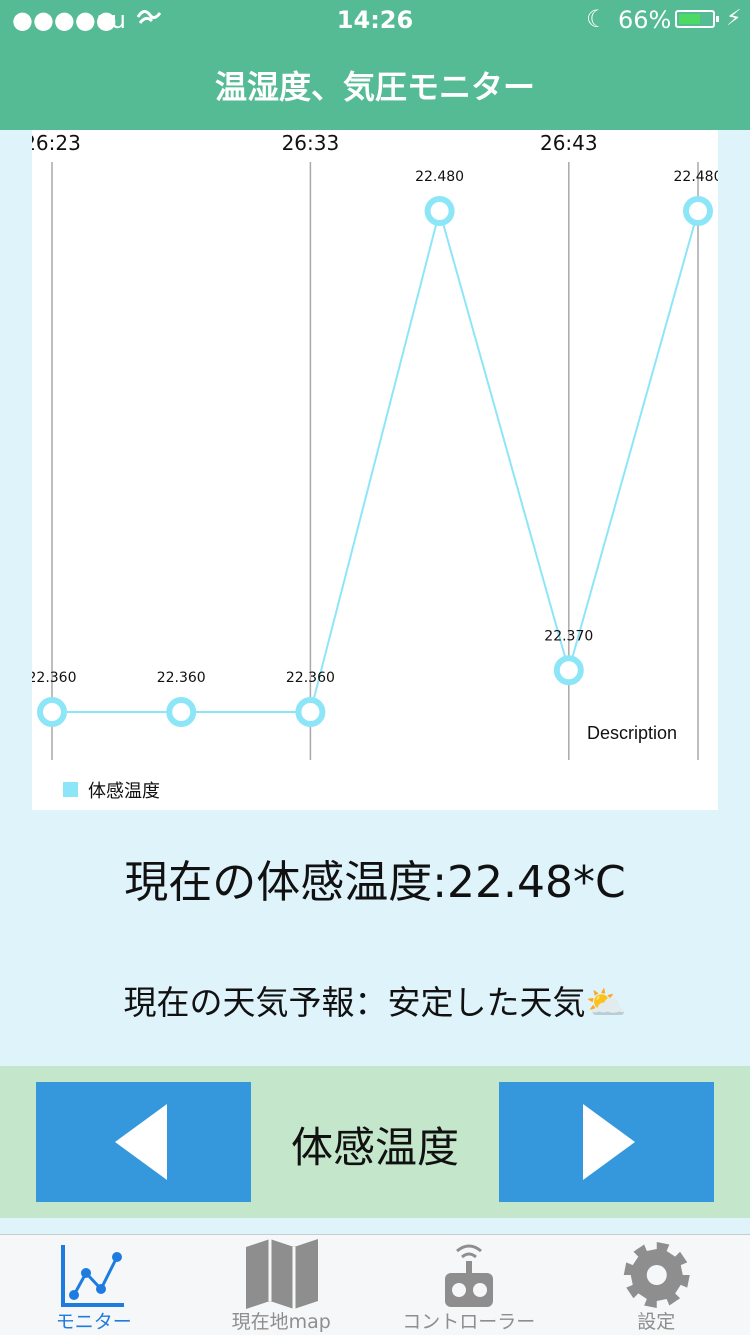 The image size is (750, 1335). What do you see at coordinates (656, 1274) in the screenshot?
I see `gear-icon` at bounding box center [656, 1274].